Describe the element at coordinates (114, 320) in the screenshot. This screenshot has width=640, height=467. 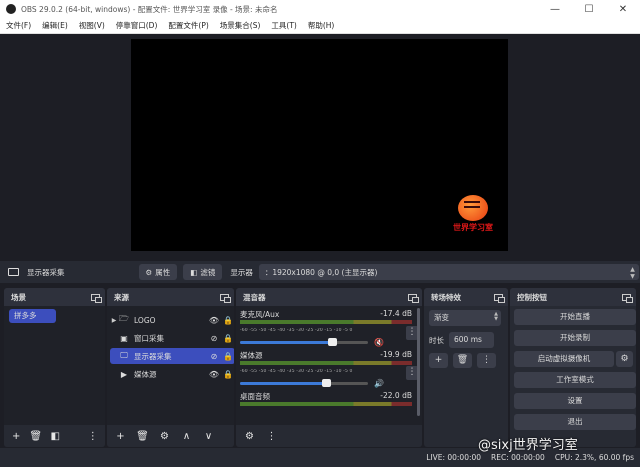
I see `expand-arrow-icon: ▶` at that location.